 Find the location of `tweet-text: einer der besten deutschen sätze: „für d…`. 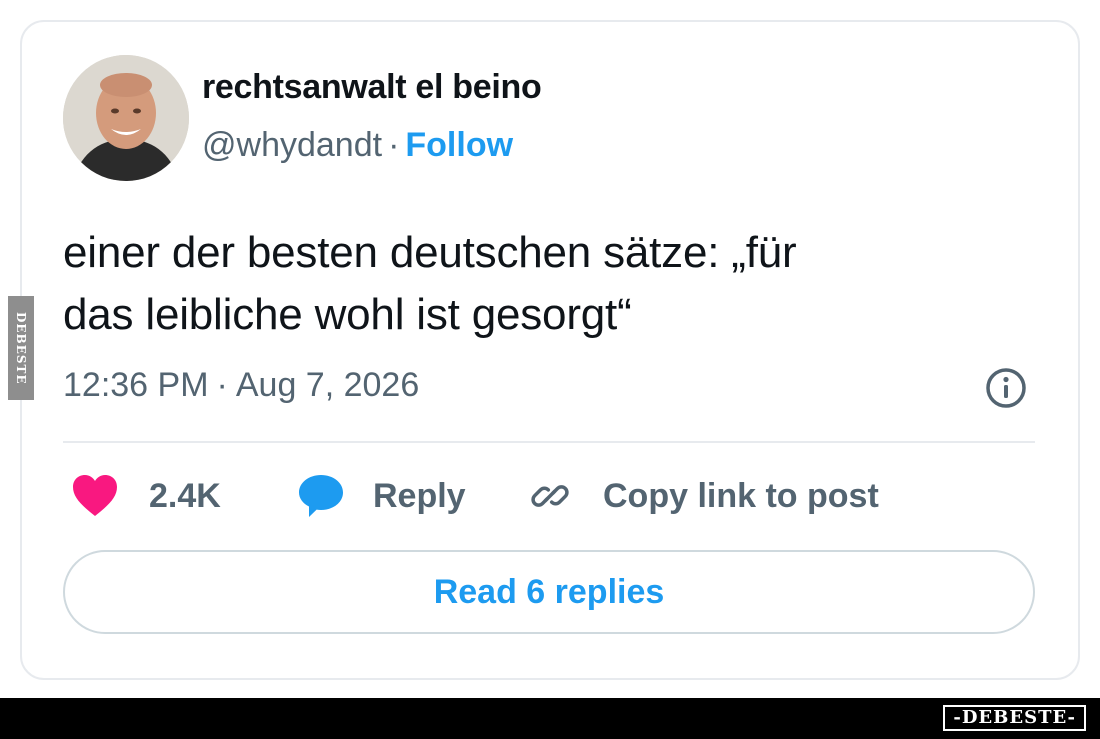

tweet-text: einer der besten deutschen sätze: „für d… is located at coordinates (543, 284).